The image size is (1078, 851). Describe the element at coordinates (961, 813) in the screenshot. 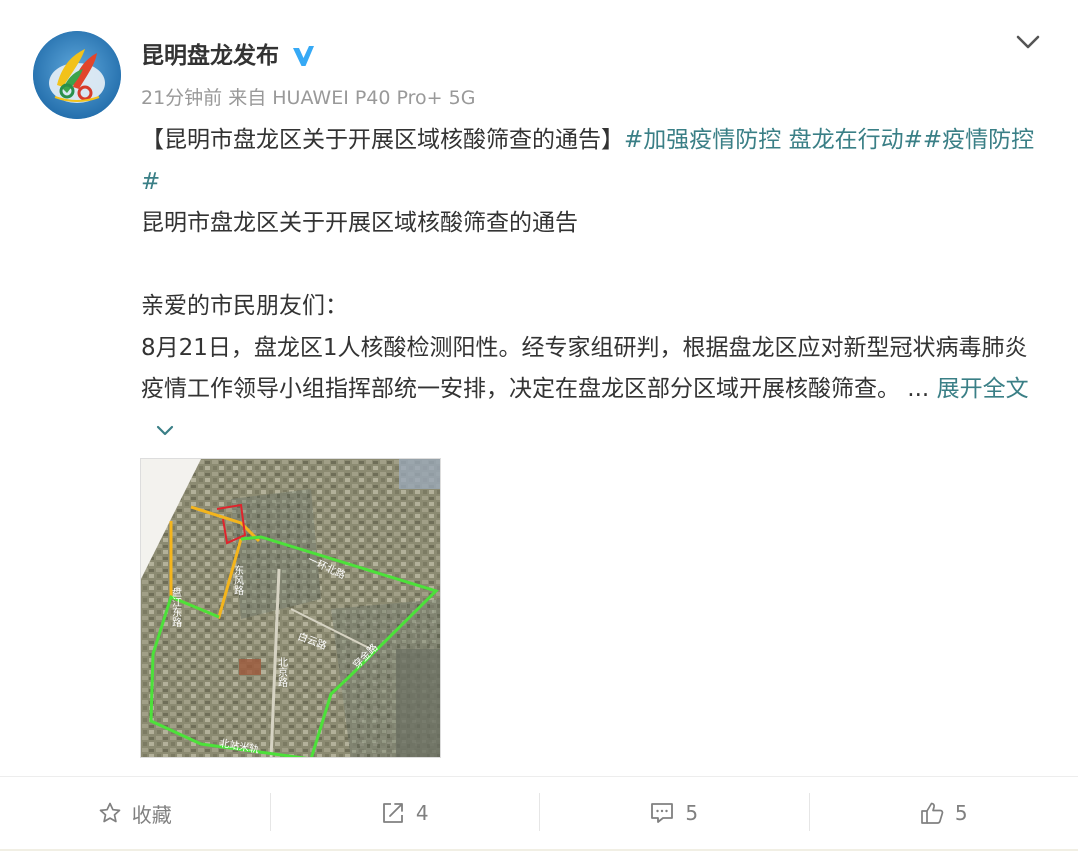

I see `like-count: 5` at that location.